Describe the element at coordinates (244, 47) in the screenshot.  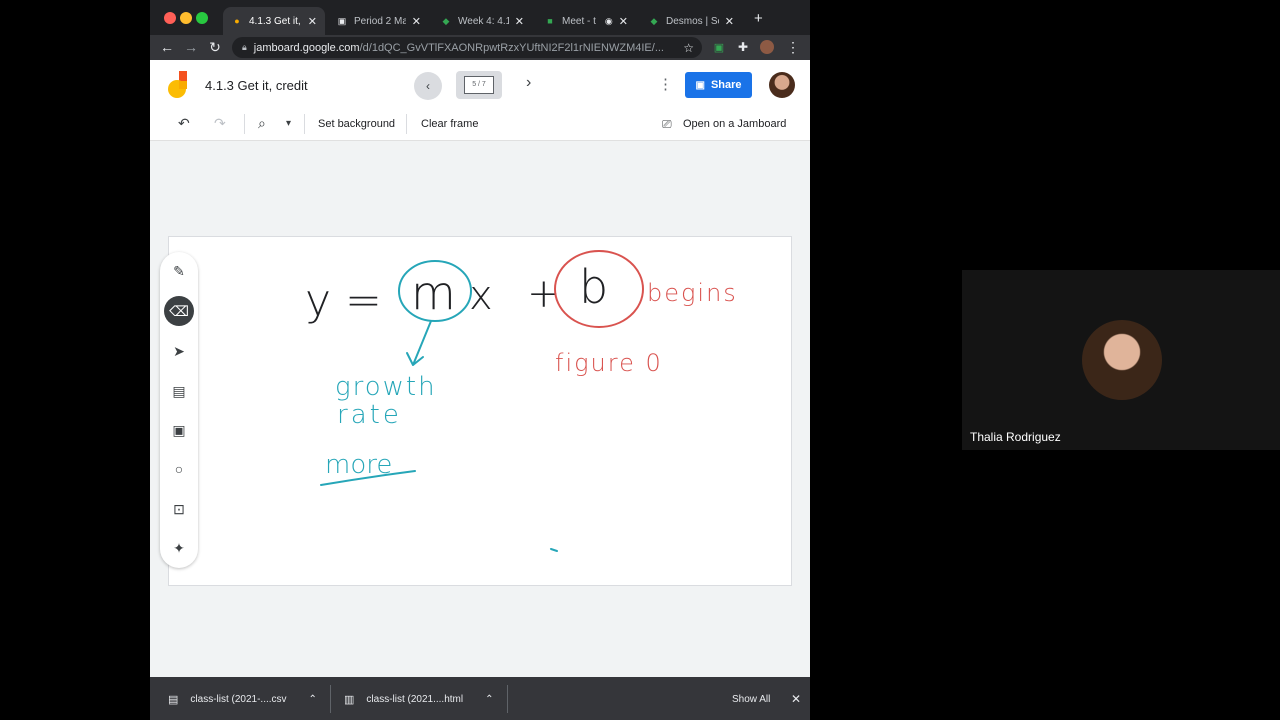
I see `lock-icon: 🔒︎` at that location.